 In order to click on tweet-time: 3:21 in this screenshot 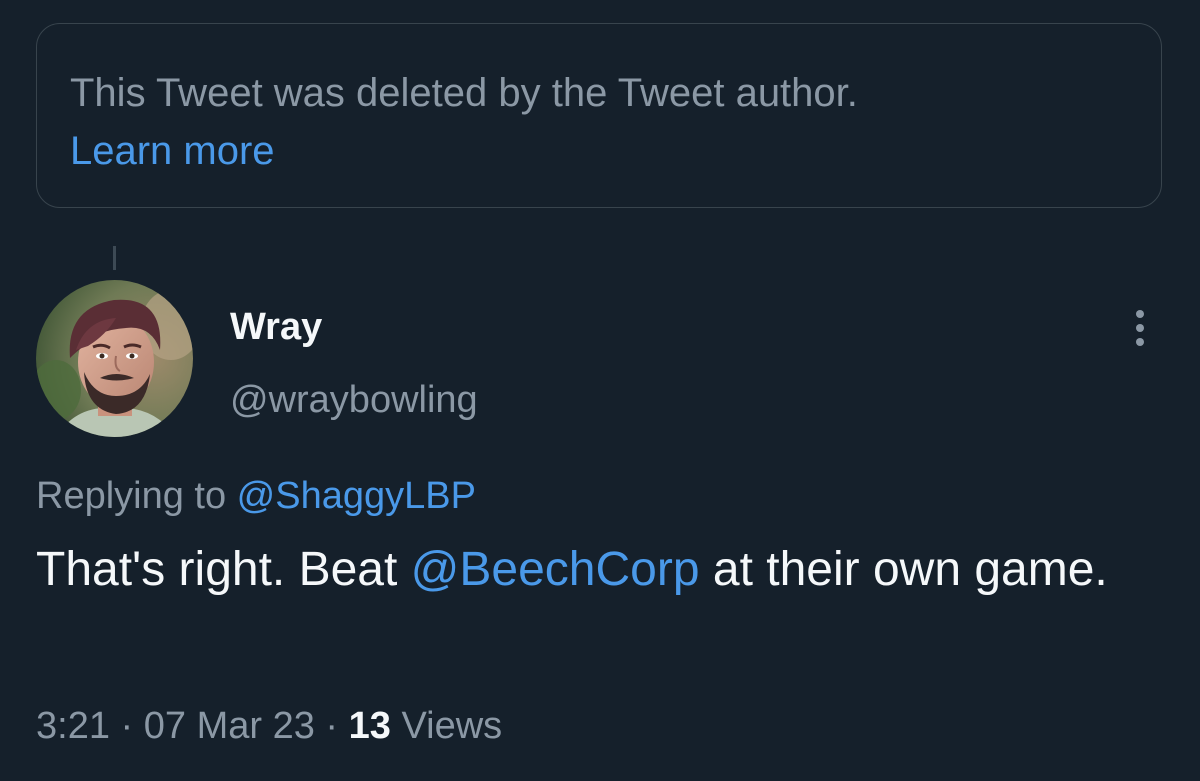, I will do `click(73, 726)`.